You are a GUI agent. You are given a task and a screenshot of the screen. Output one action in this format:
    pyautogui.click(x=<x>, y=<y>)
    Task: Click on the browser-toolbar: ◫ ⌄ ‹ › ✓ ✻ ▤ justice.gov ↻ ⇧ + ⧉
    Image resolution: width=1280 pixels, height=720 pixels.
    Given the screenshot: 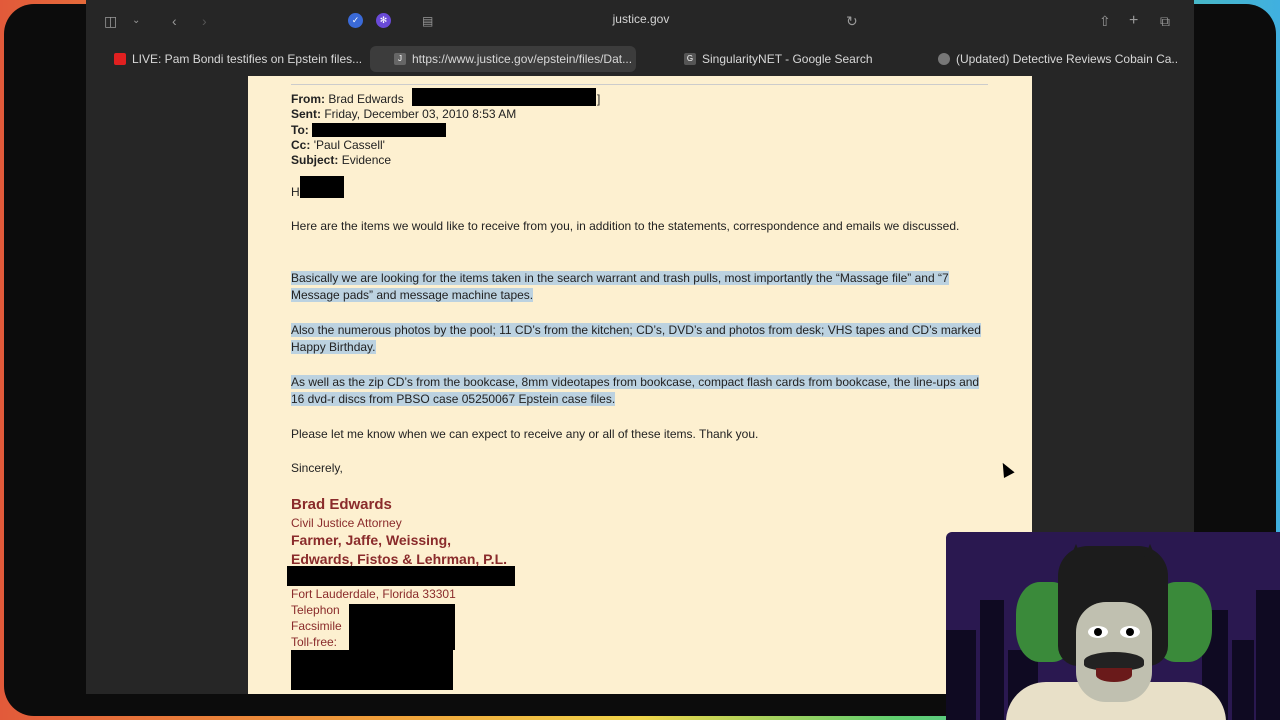 What is the action you would take?
    pyautogui.click(x=640, y=21)
    